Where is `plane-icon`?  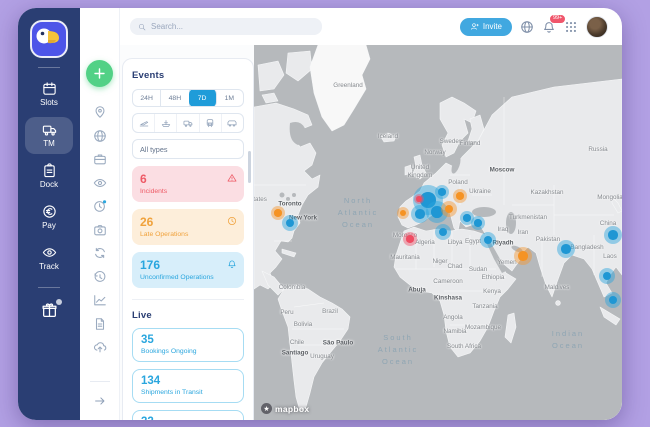
plane-icon is located at coordinates (144, 123).